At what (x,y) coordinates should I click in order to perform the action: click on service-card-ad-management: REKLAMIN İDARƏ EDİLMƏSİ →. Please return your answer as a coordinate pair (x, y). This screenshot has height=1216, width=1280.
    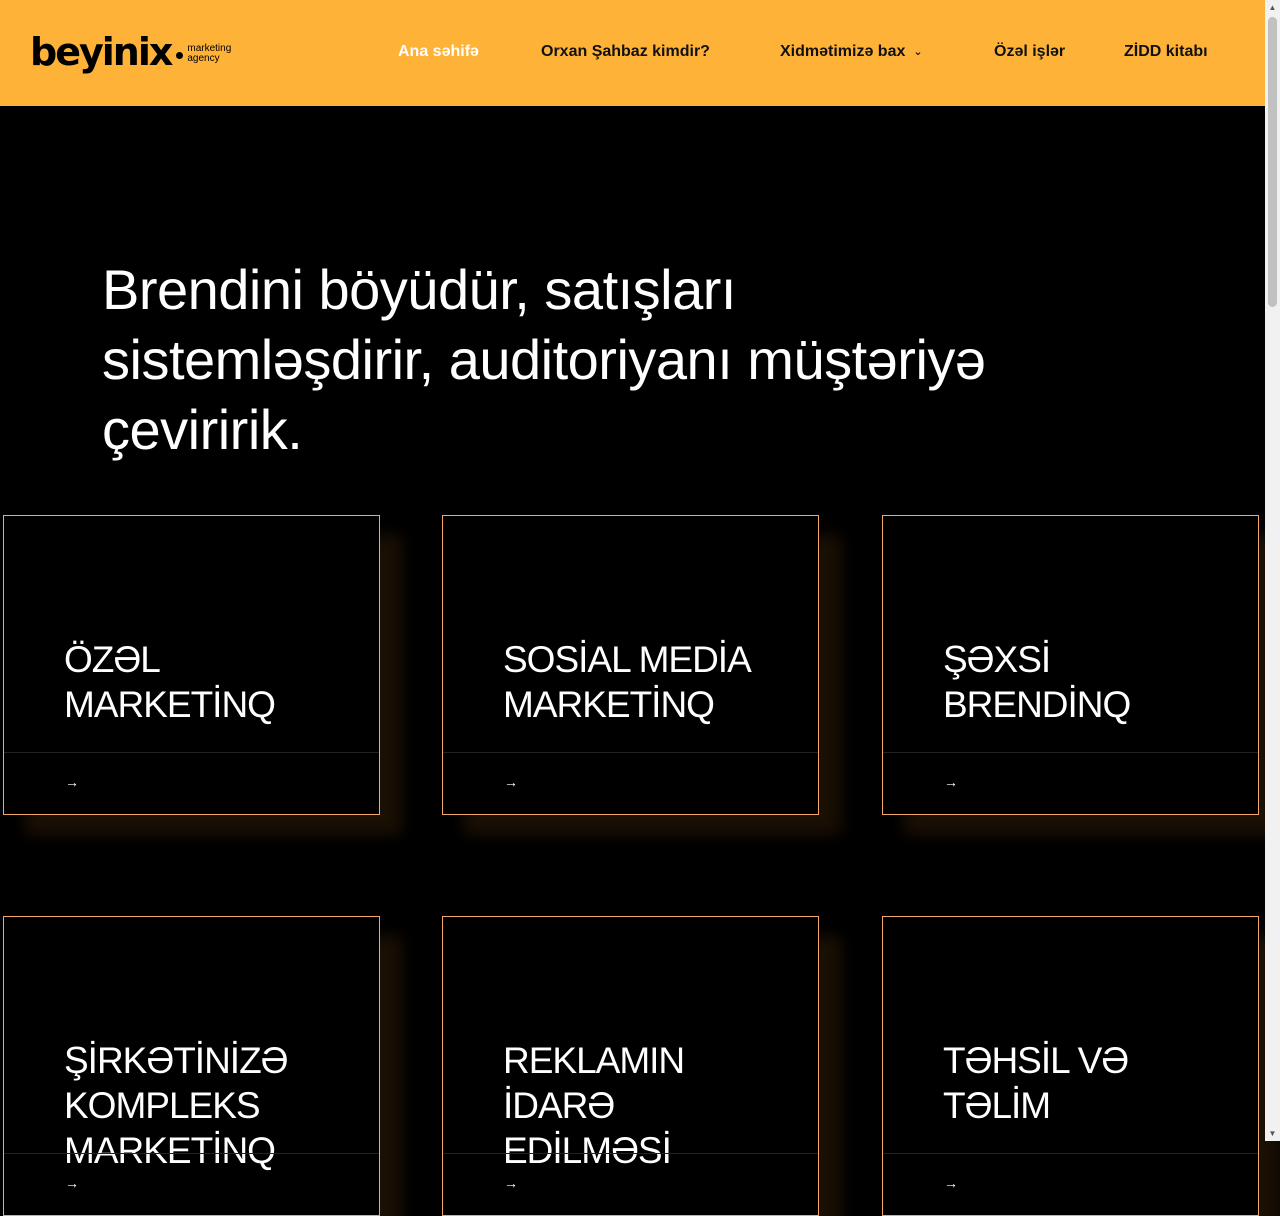
    Looking at the image, I should click on (630, 1066).